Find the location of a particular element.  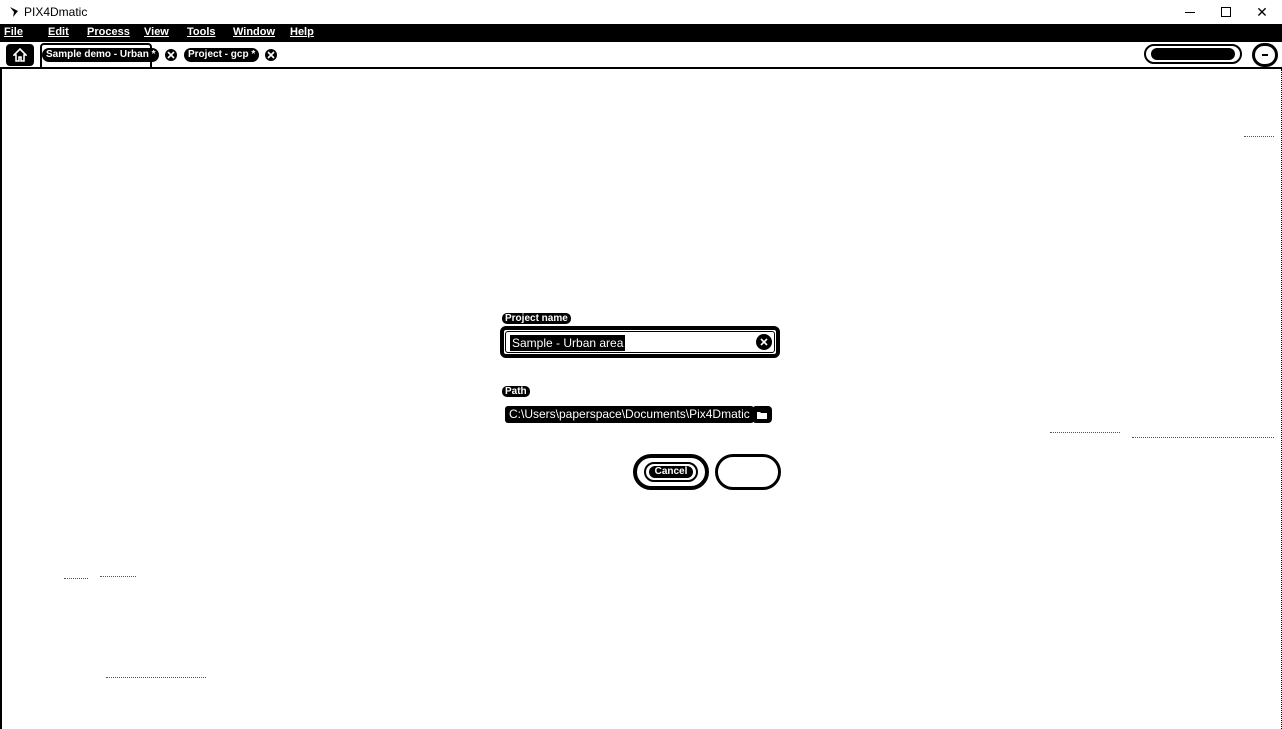

title-bar: PIX4Dmatic ✕ is located at coordinates (641, 12).